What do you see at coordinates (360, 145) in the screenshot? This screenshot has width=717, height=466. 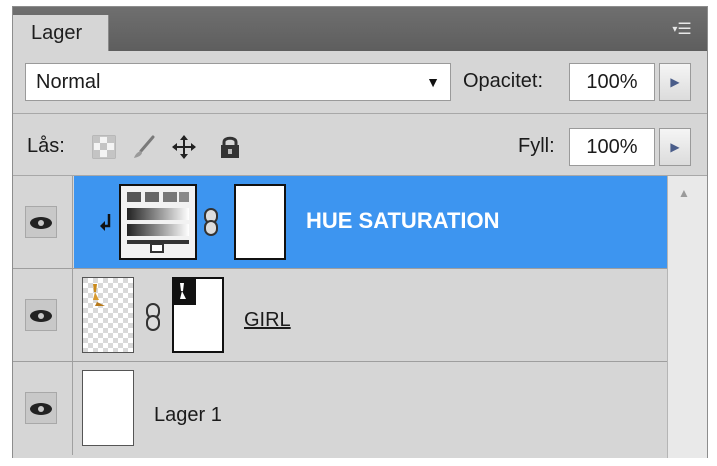 I see `lock-fill-row: Lås: Fyll: 100% ▶` at bounding box center [360, 145].